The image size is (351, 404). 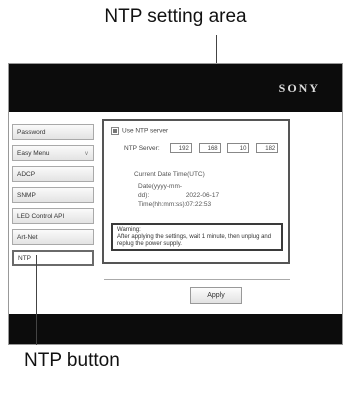 What do you see at coordinates (129, 230) in the screenshot?
I see `warning-title: Warning:` at bounding box center [129, 230].